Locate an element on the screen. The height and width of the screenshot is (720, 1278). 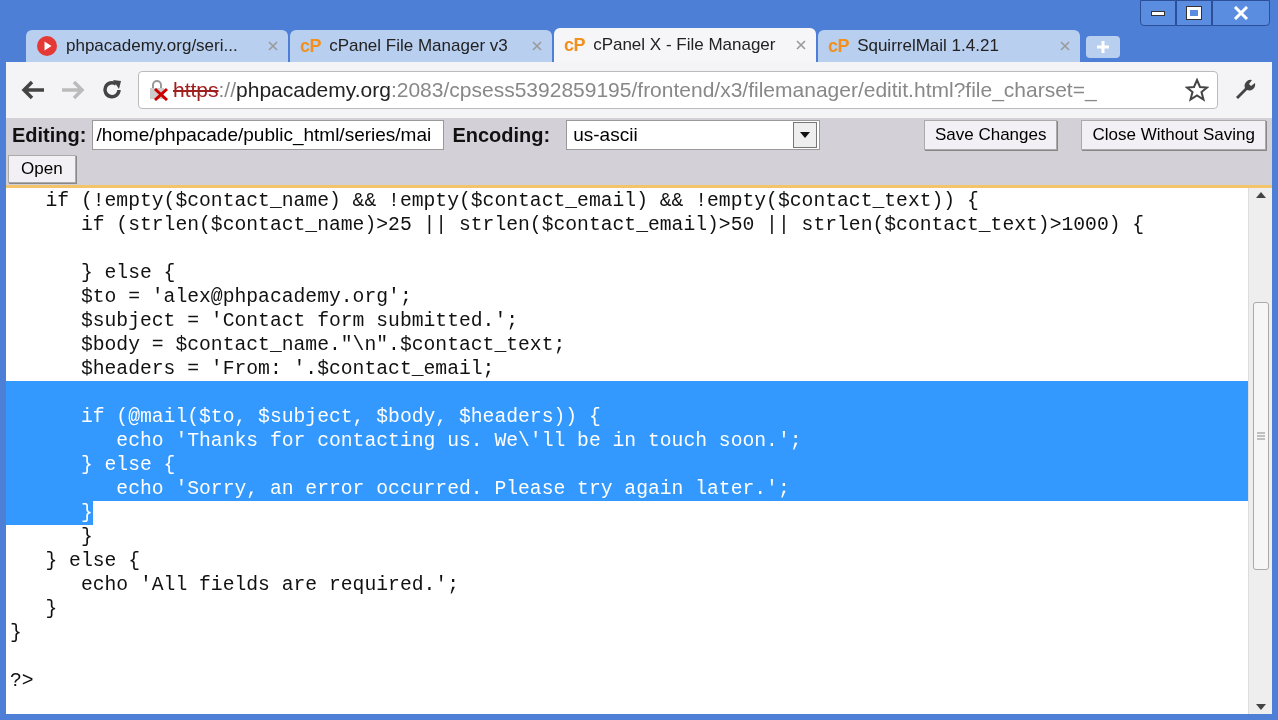
tab-title: cPanel X - File Manager is located at coordinates (685, 45).